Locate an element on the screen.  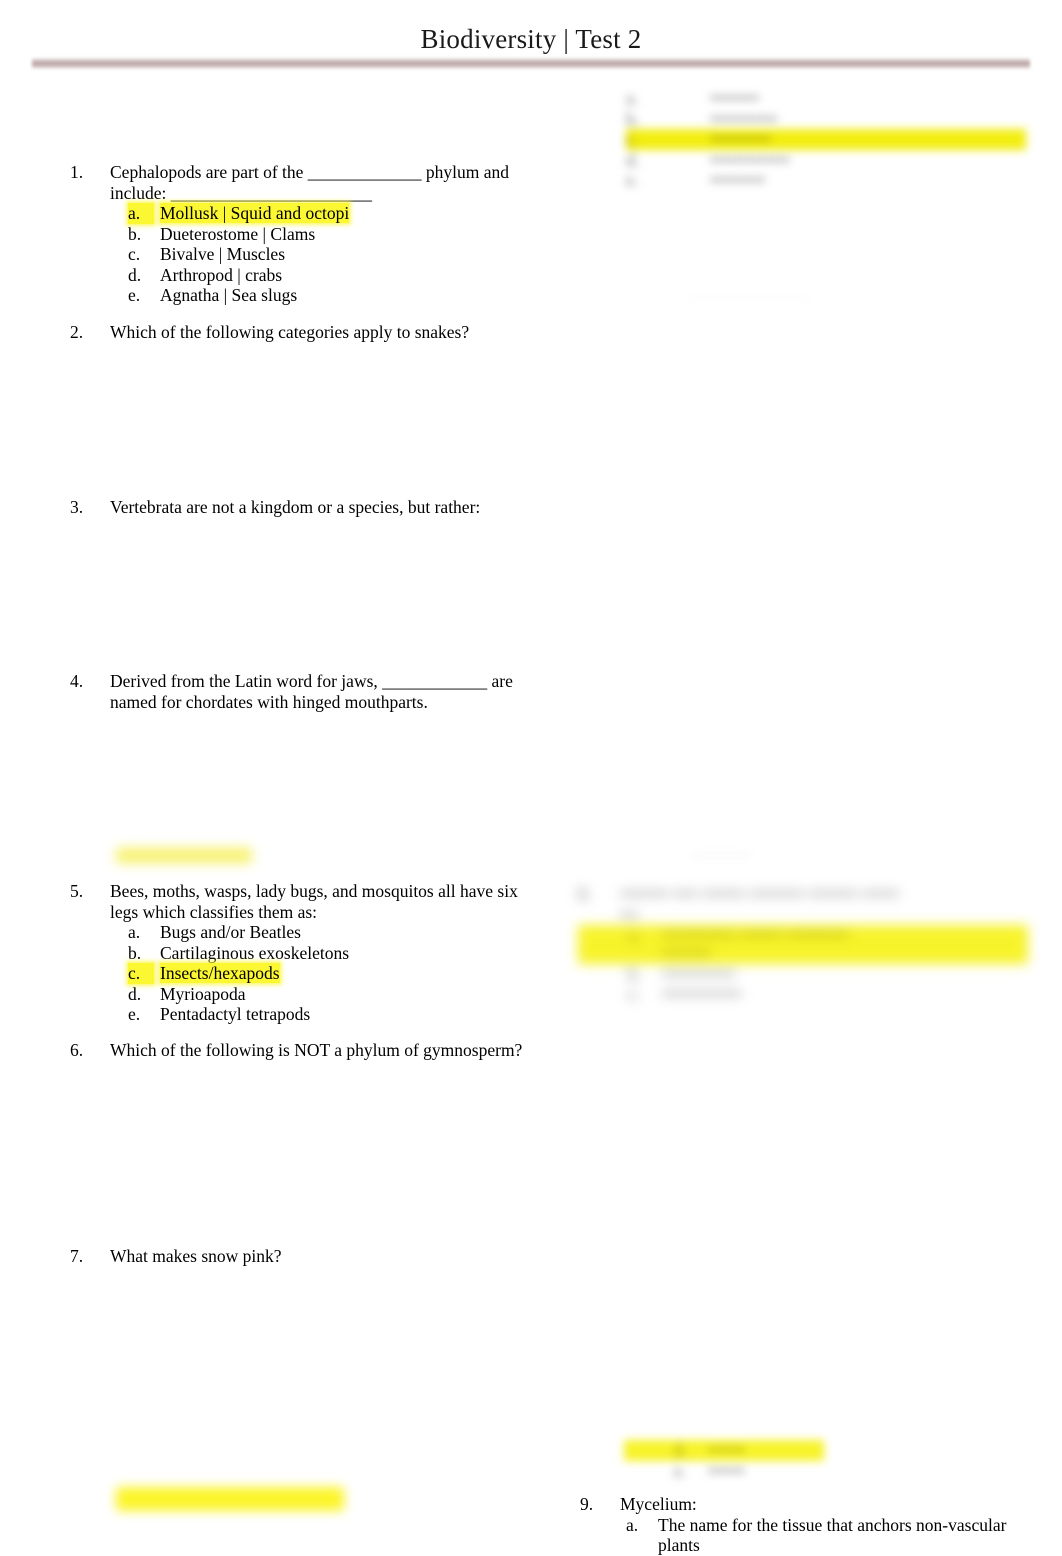
option-1e-text: Agnatha | Sea slugs is located at coordinates (229, 295).